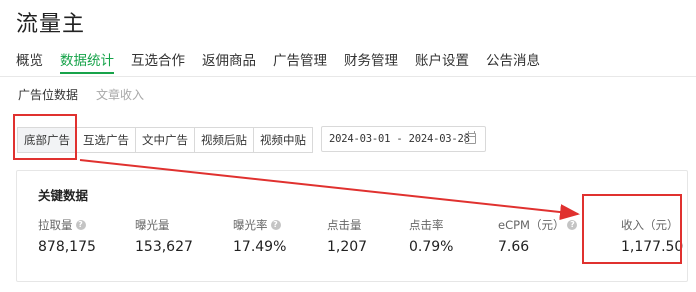 The image size is (696, 292). I want to click on main-nav: 概览 数据统计 互选合作 返佣商品 广告管理 财务管理 账户设置 公告消息, so click(286, 64).